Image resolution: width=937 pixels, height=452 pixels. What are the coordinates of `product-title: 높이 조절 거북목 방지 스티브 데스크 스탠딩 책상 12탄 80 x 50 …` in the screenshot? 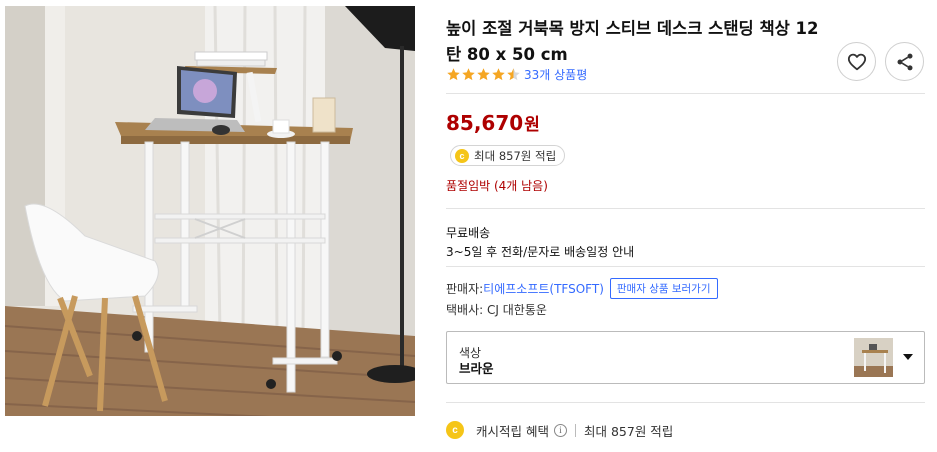 It's located at (632, 41).